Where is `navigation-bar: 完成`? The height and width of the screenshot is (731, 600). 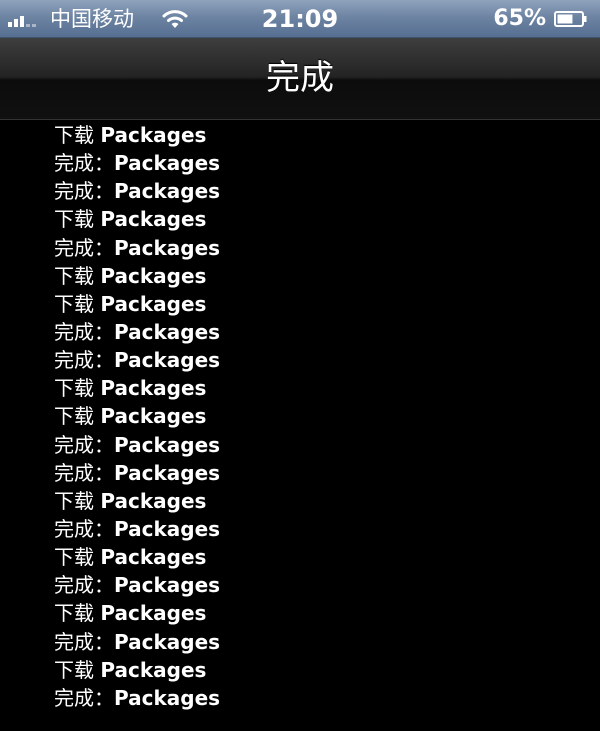 navigation-bar: 完成 is located at coordinates (300, 79).